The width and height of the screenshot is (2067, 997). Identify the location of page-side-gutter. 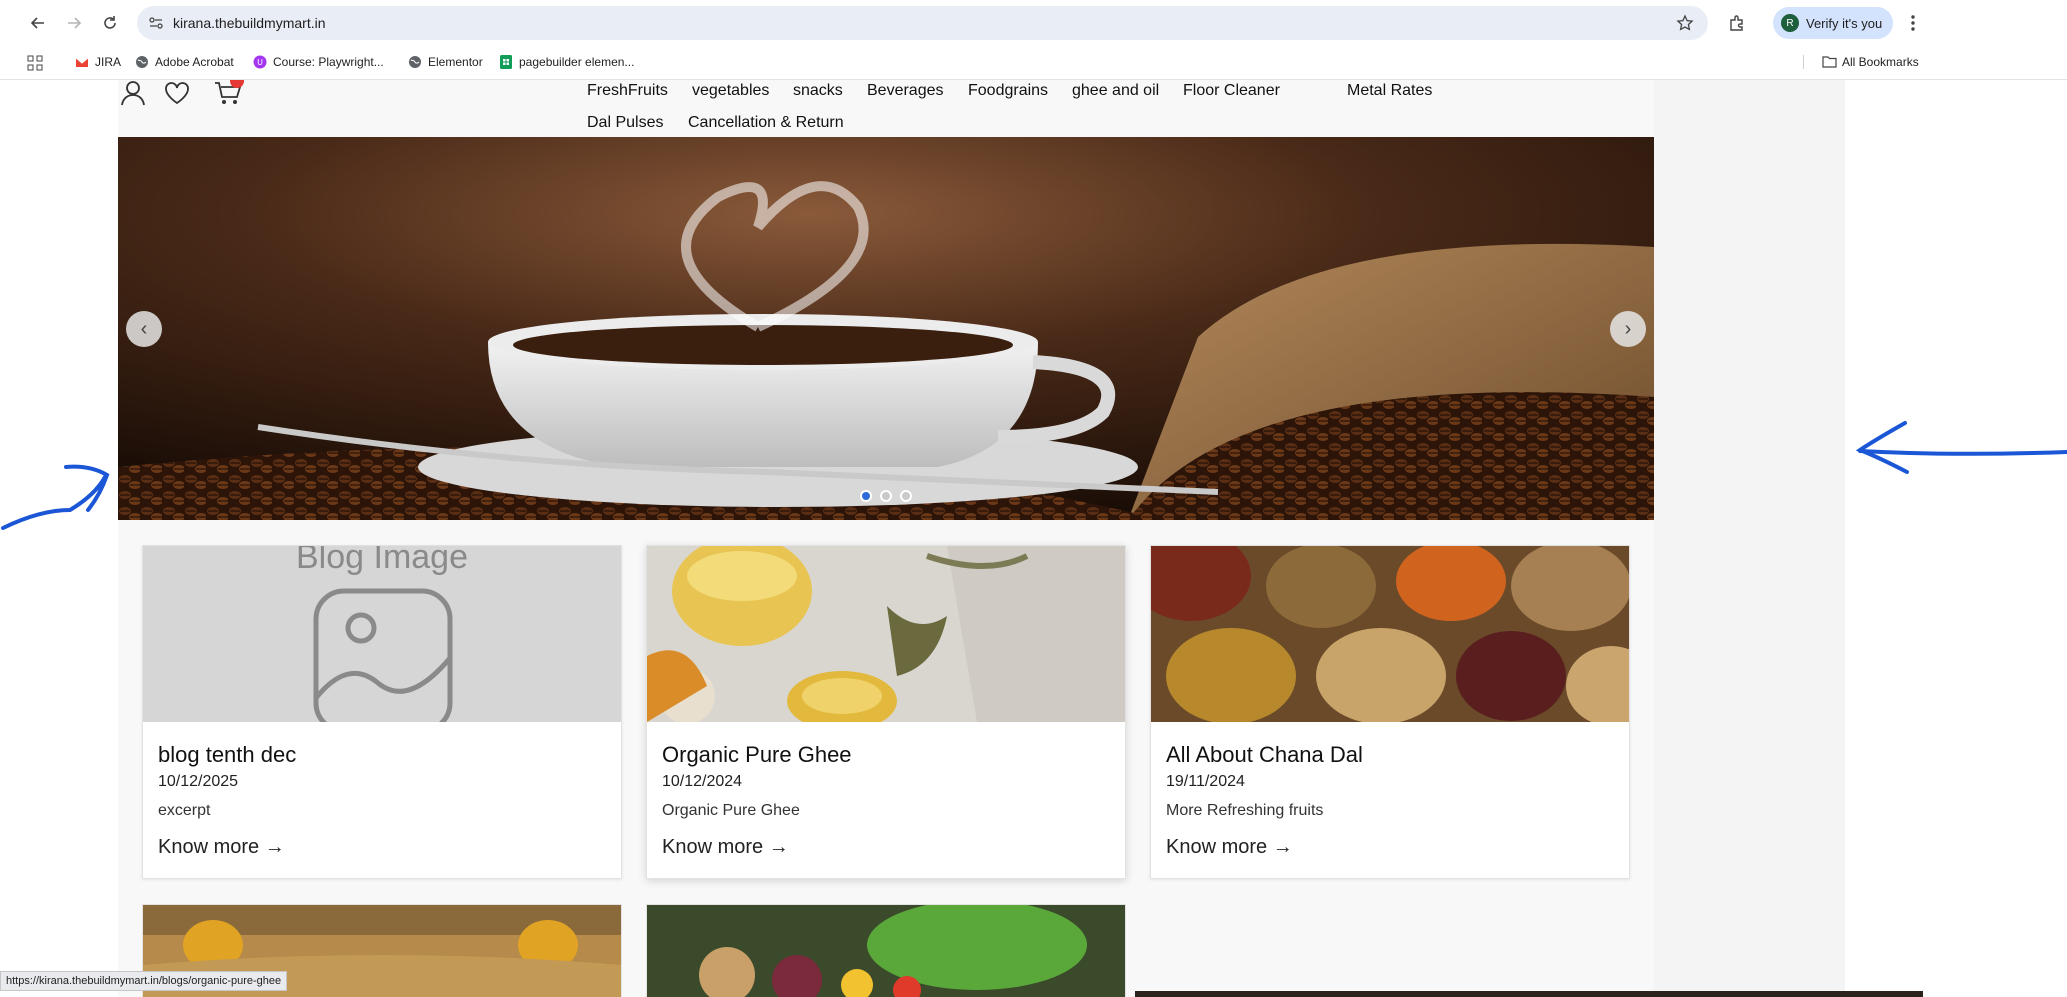
(1749, 538).